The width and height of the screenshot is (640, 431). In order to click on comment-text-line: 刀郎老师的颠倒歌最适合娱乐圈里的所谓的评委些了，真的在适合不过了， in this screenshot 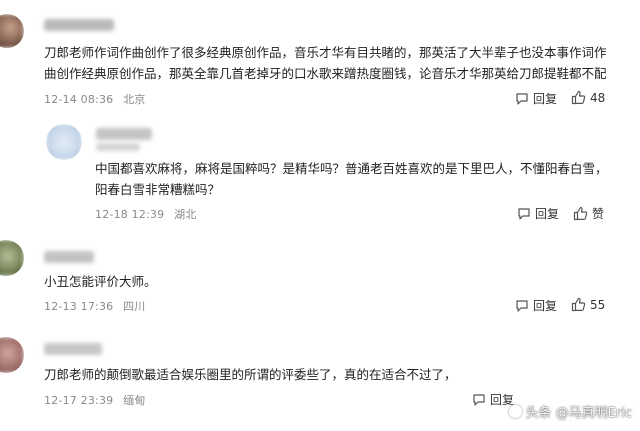, I will do `click(250, 374)`.